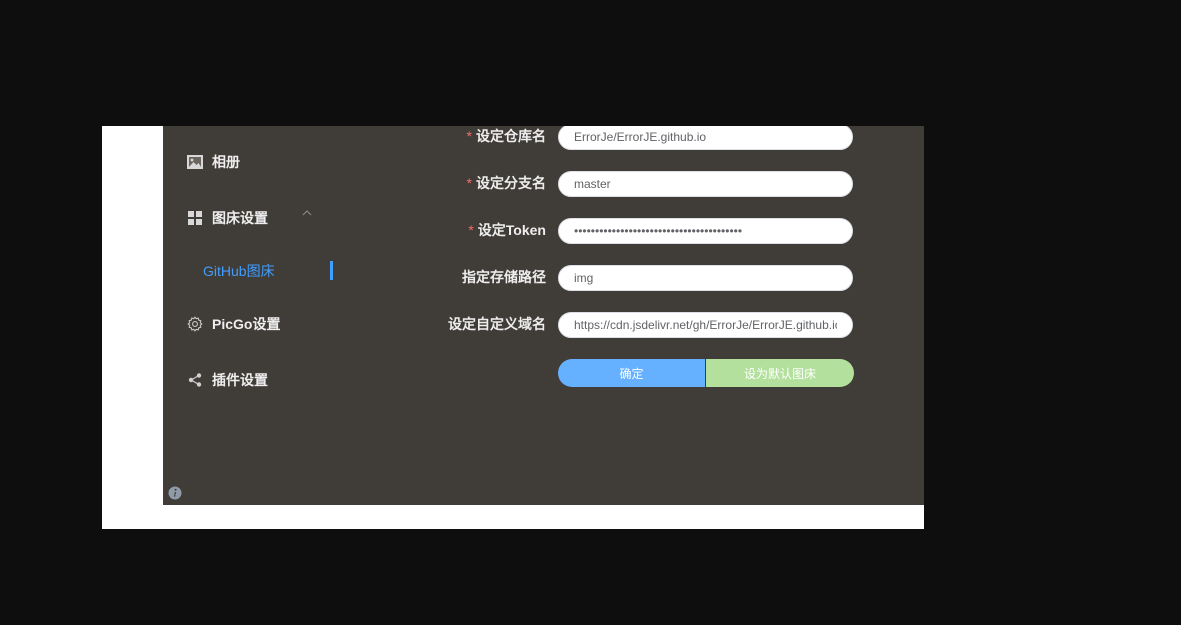 This screenshot has width=1181, height=625. What do you see at coordinates (705, 138) in the screenshot?
I see `repo-input` at bounding box center [705, 138].